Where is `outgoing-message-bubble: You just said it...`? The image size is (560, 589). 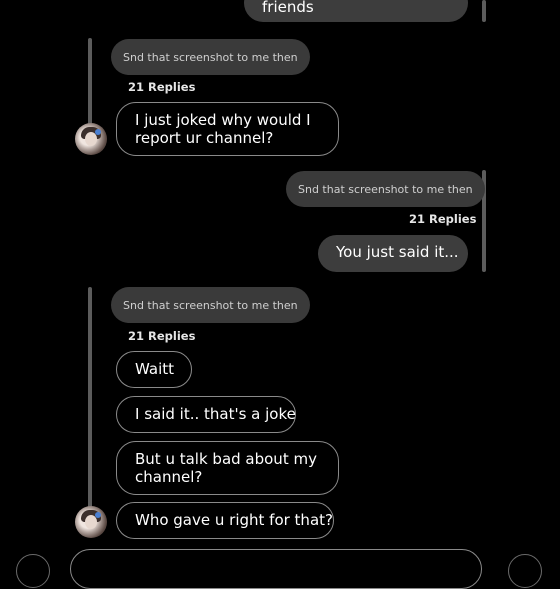
outgoing-message-bubble: You just said it... is located at coordinates (393, 253).